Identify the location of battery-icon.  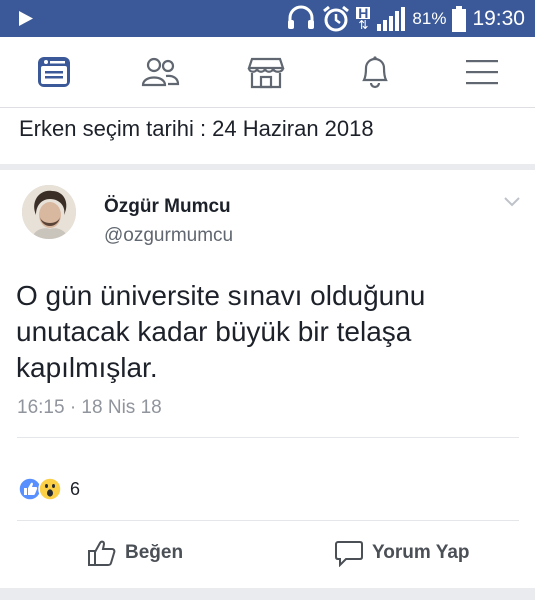
(459, 18).